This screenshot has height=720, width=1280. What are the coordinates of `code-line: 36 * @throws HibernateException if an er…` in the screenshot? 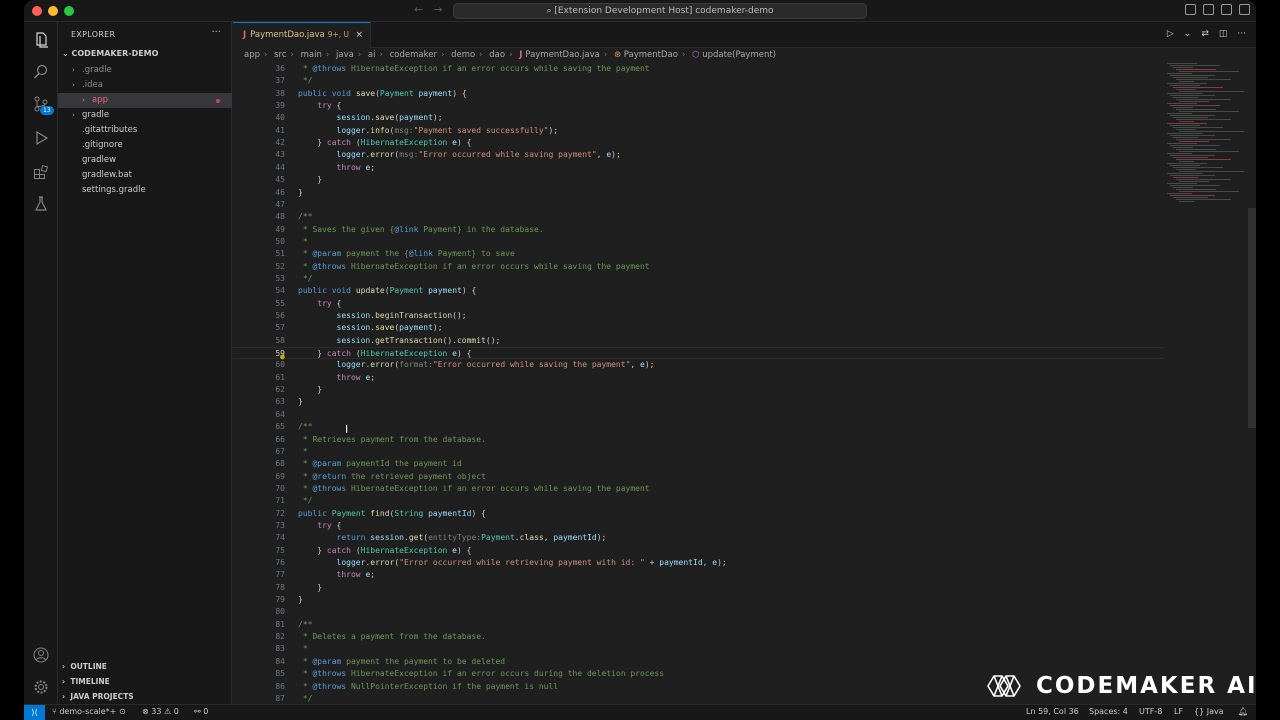 It's located at (698, 69).